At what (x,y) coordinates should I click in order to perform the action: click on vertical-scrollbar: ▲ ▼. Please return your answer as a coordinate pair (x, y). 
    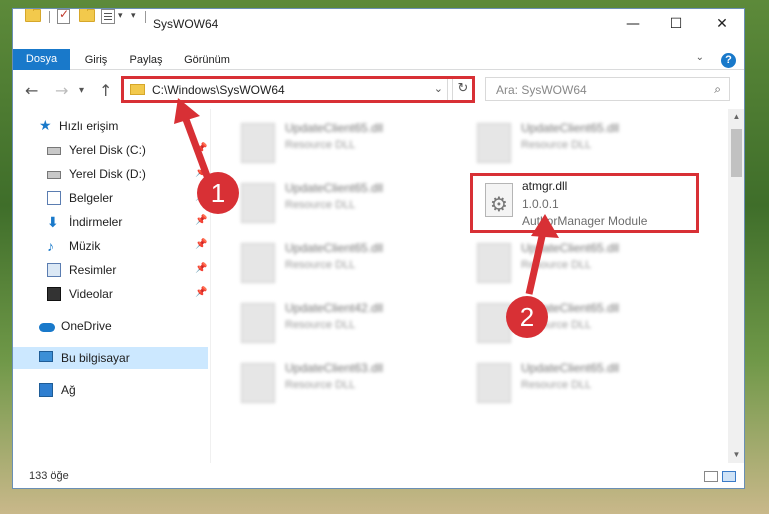
    Looking at the image, I should click on (736, 286).